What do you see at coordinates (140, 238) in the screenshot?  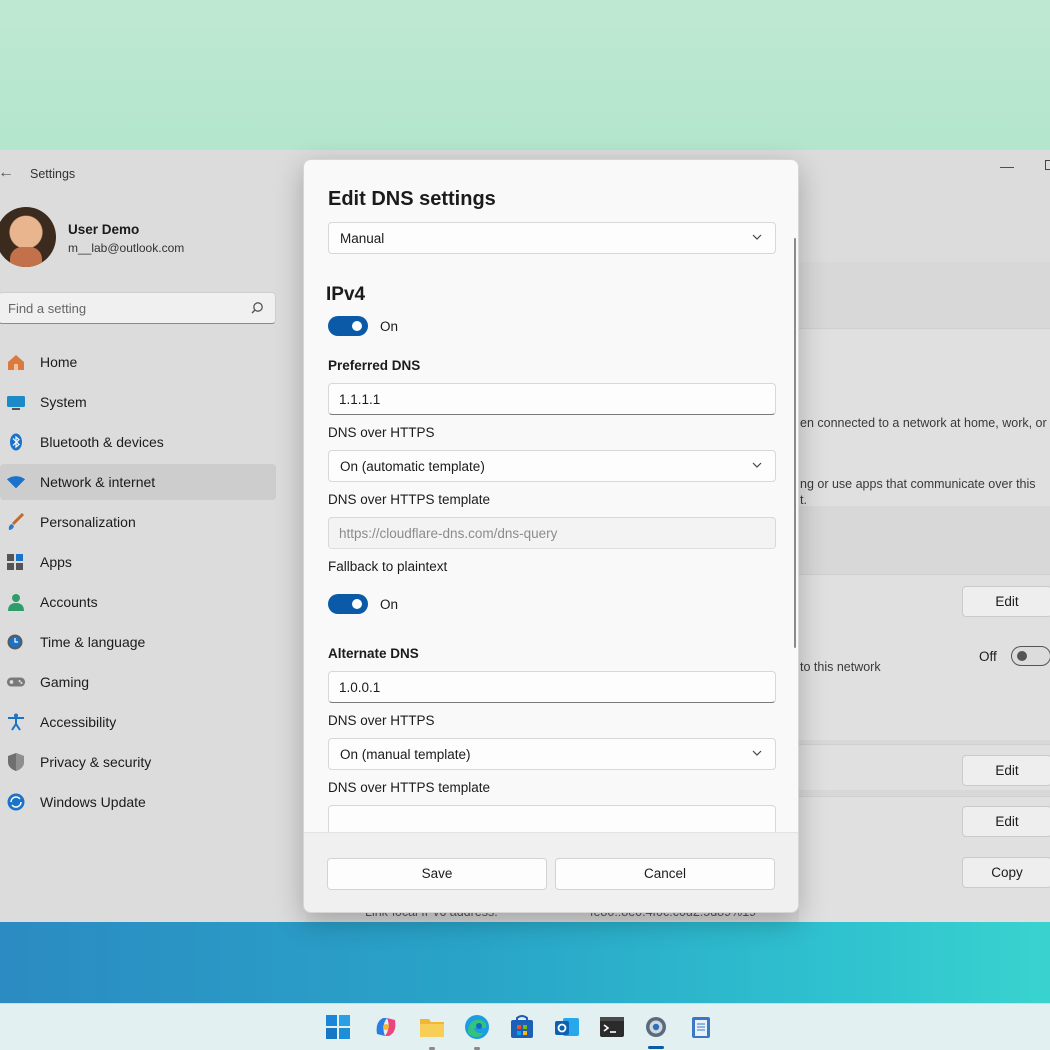 I see `user-profile: User Demo m__lab@outlook.com` at bounding box center [140, 238].